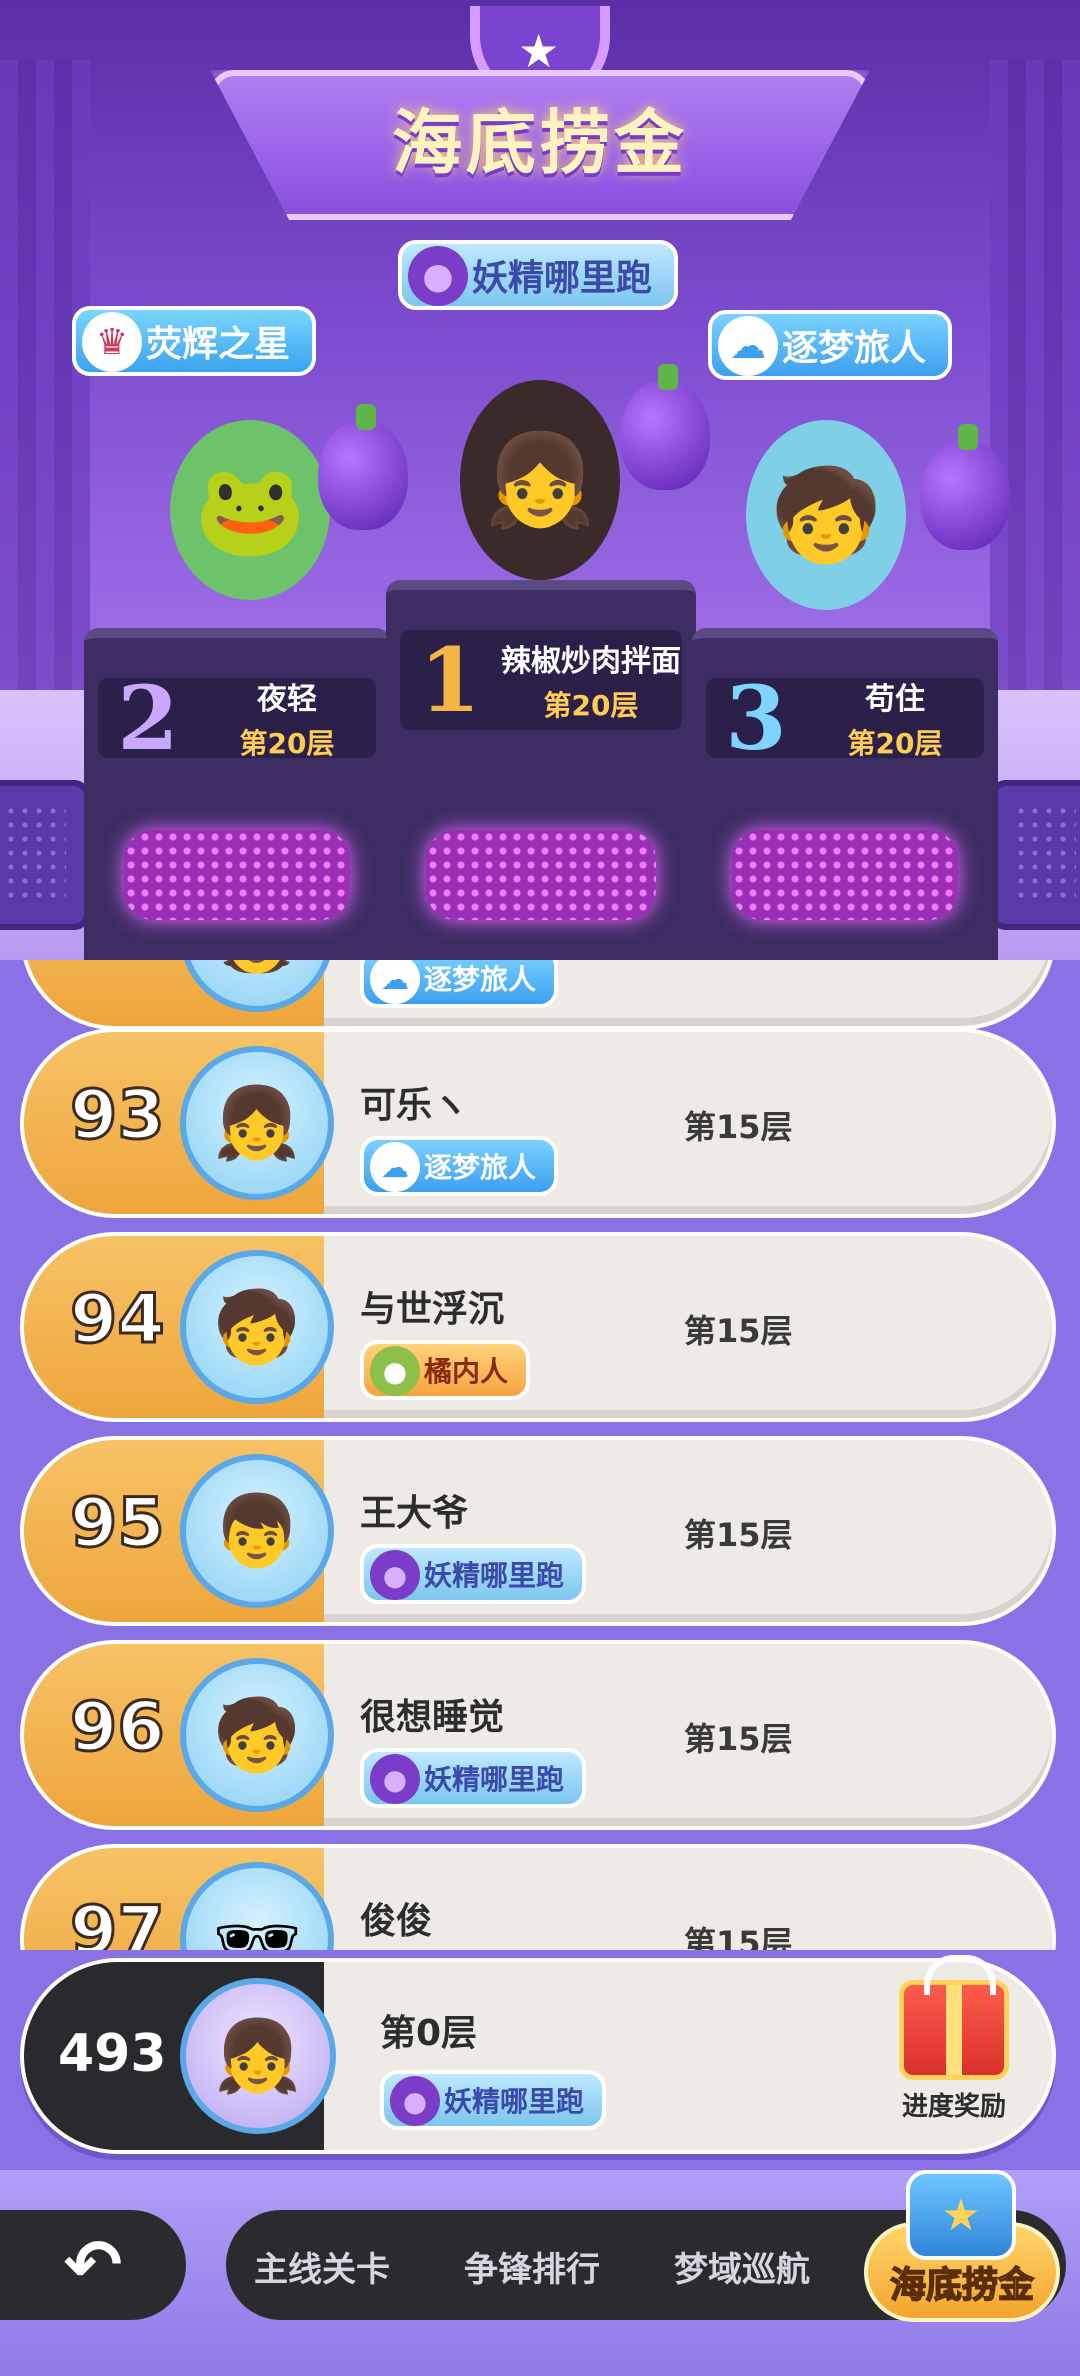 This screenshot has height=2376, width=1080. I want to click on page-title: 海底捞金, so click(540, 142).